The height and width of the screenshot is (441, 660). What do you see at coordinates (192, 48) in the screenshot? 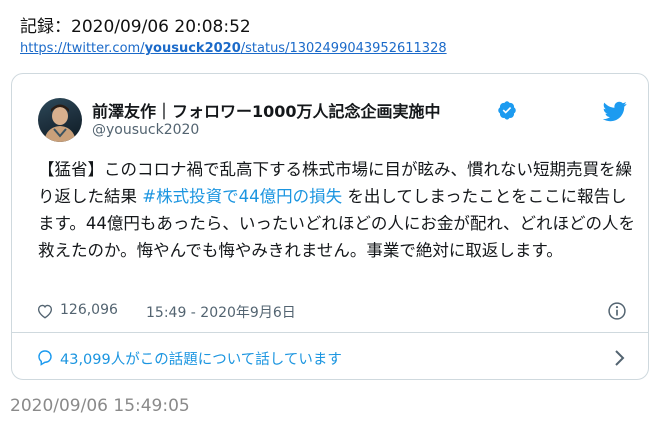
I see `url-username: yousuck2020` at bounding box center [192, 48].